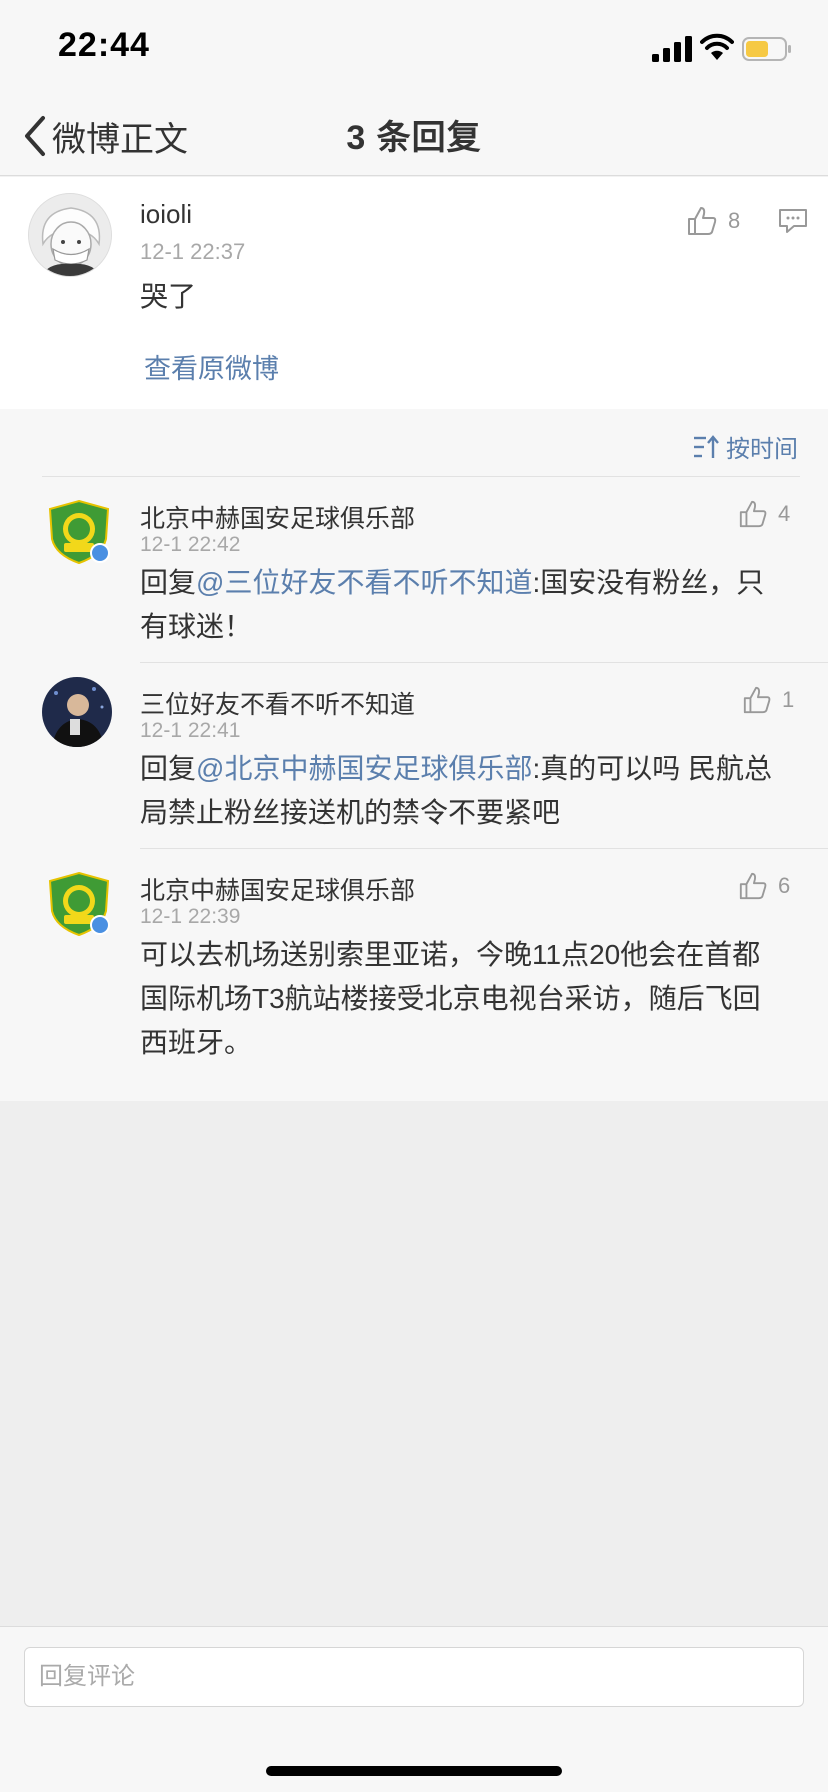  I want to click on reply-comment-input, so click(414, 1677).